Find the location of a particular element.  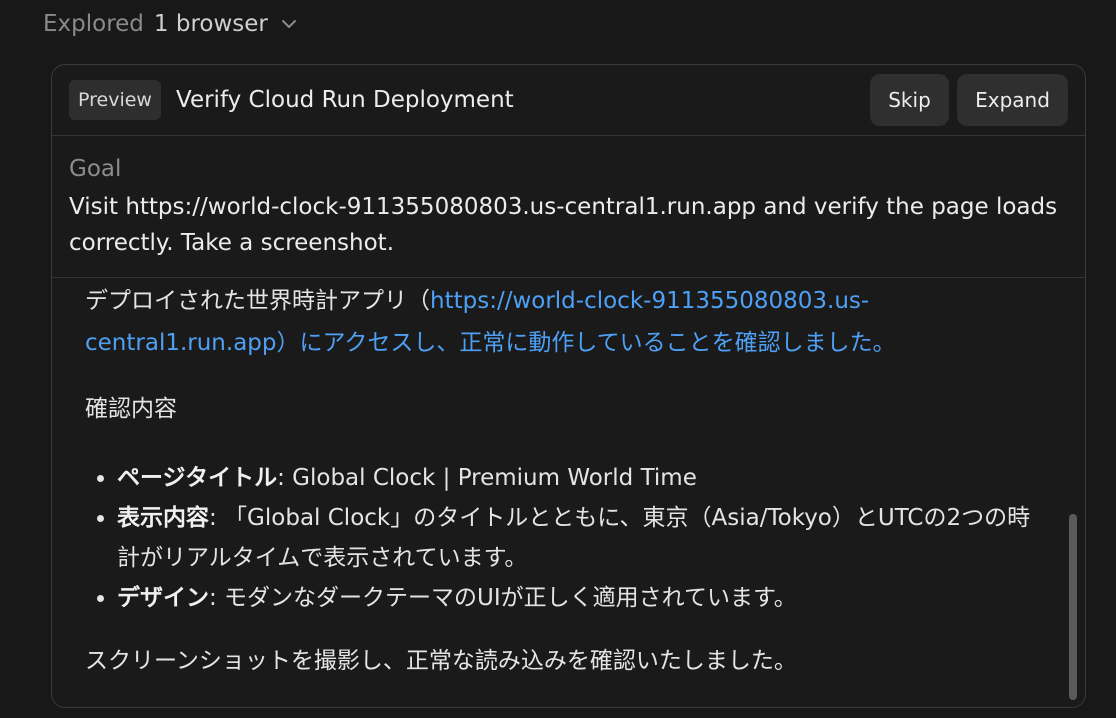

list-item-label: 表示内容 is located at coordinates (163, 518).